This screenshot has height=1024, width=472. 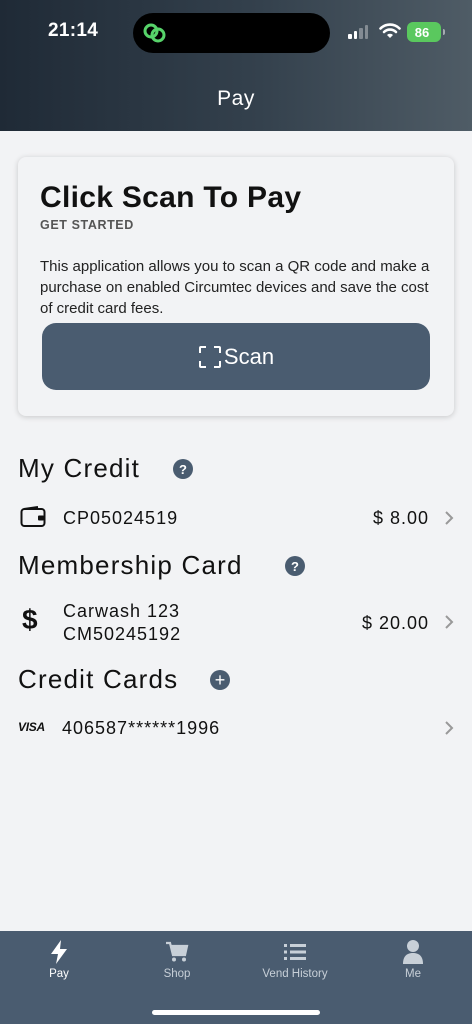 What do you see at coordinates (171, 197) in the screenshot?
I see `scan-card-title: Click Scan To Pay` at bounding box center [171, 197].